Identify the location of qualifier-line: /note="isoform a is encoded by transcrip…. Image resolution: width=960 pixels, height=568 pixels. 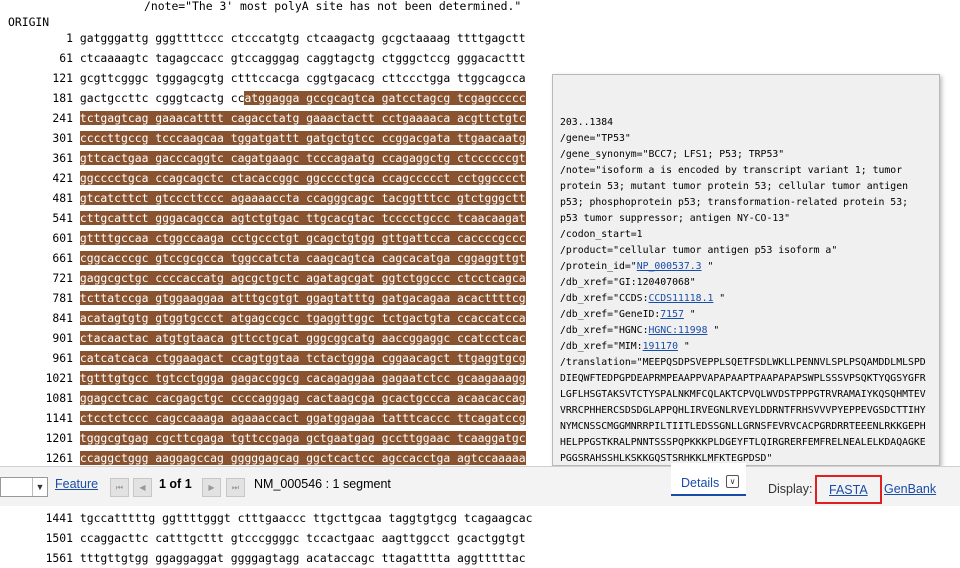
(737, 194).